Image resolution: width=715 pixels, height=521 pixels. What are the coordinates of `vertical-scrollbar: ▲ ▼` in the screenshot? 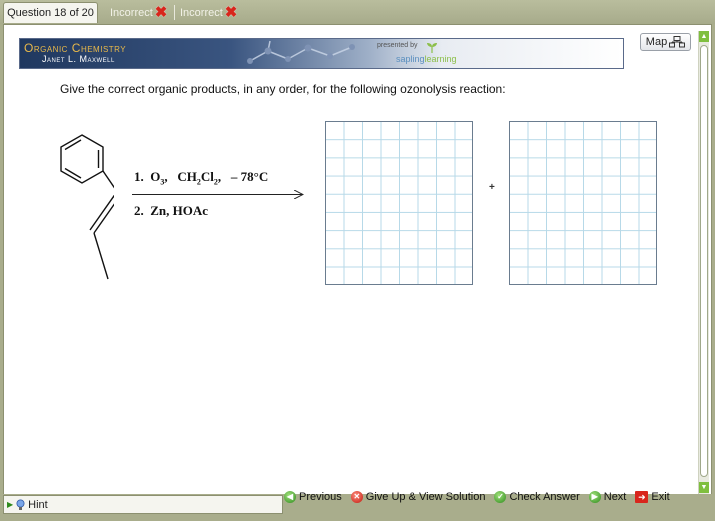 It's located at (703, 263).